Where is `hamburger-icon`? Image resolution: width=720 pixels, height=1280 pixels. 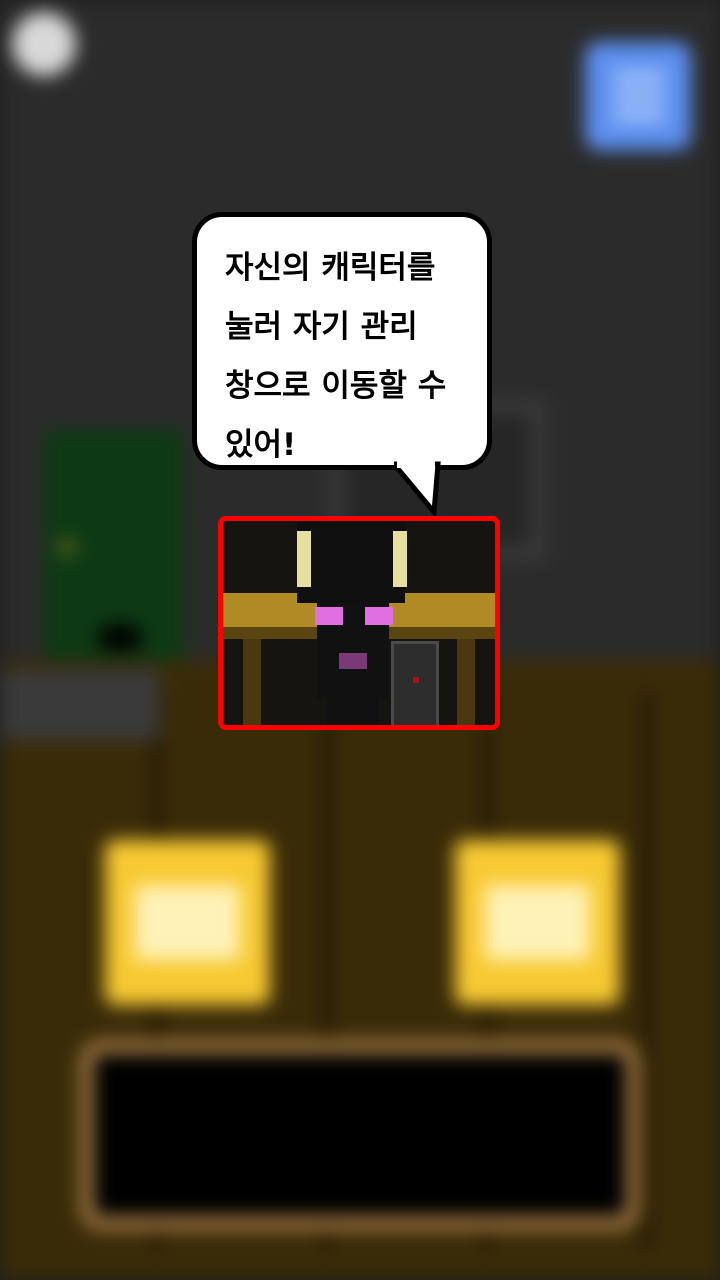 hamburger-icon is located at coordinates (639, 76).